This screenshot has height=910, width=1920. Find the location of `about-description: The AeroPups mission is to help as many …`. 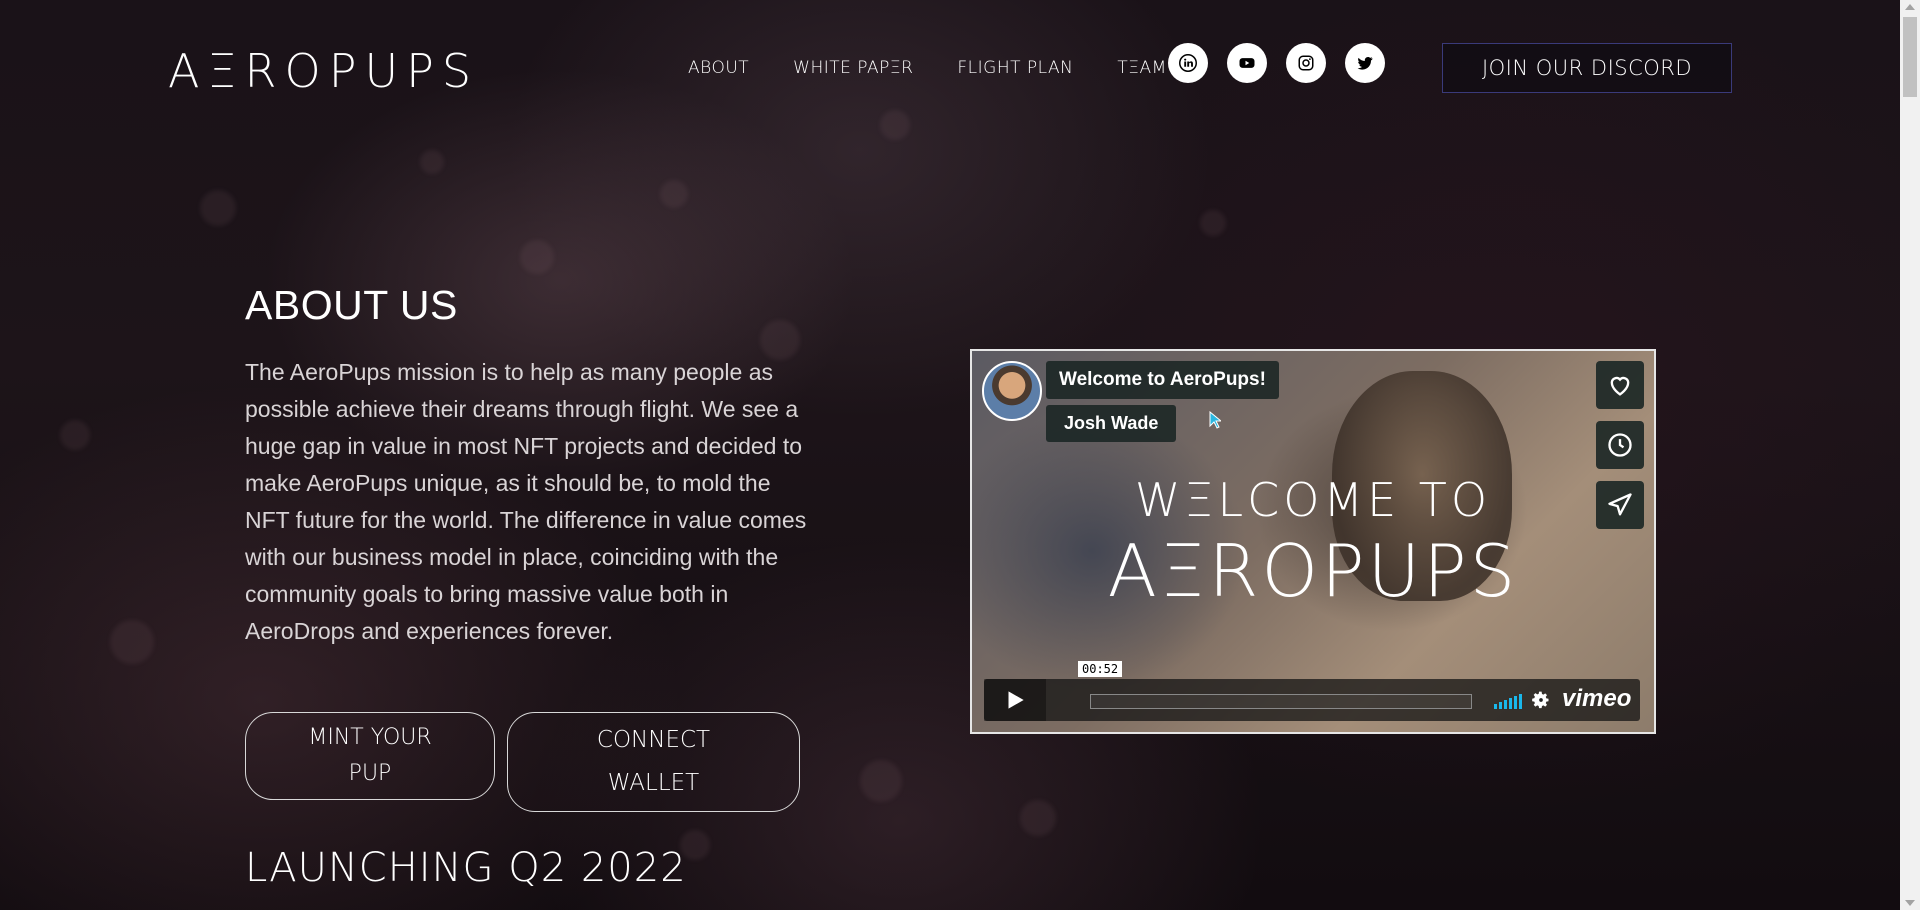

about-description: The AeroPups mission is to help as many … is located at coordinates (526, 501).